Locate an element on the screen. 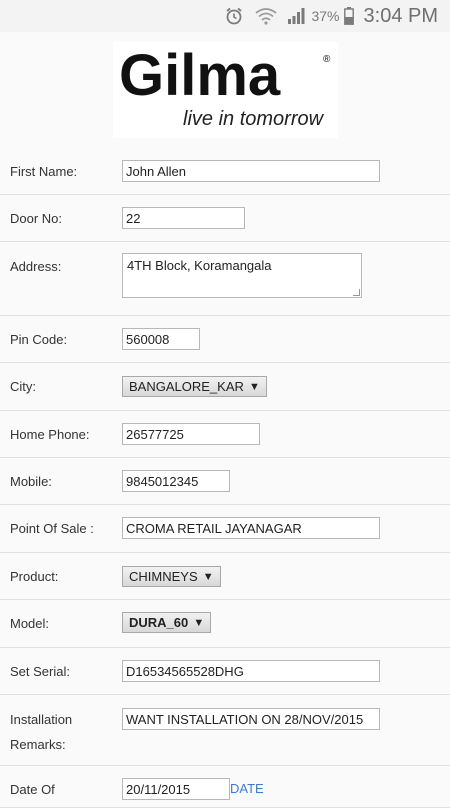  point-of-sale-input: CROMA RETAIL JAYANAGAR is located at coordinates (251, 528).